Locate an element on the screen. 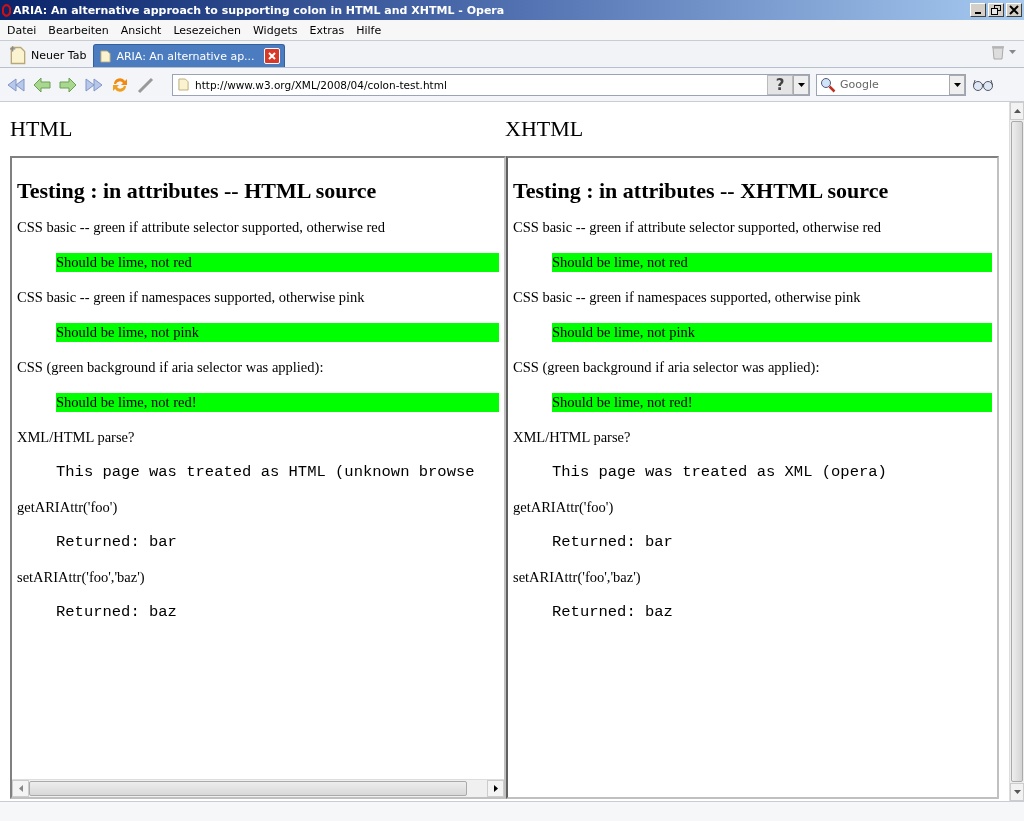  menu-item: Widgets is located at coordinates (276, 30).